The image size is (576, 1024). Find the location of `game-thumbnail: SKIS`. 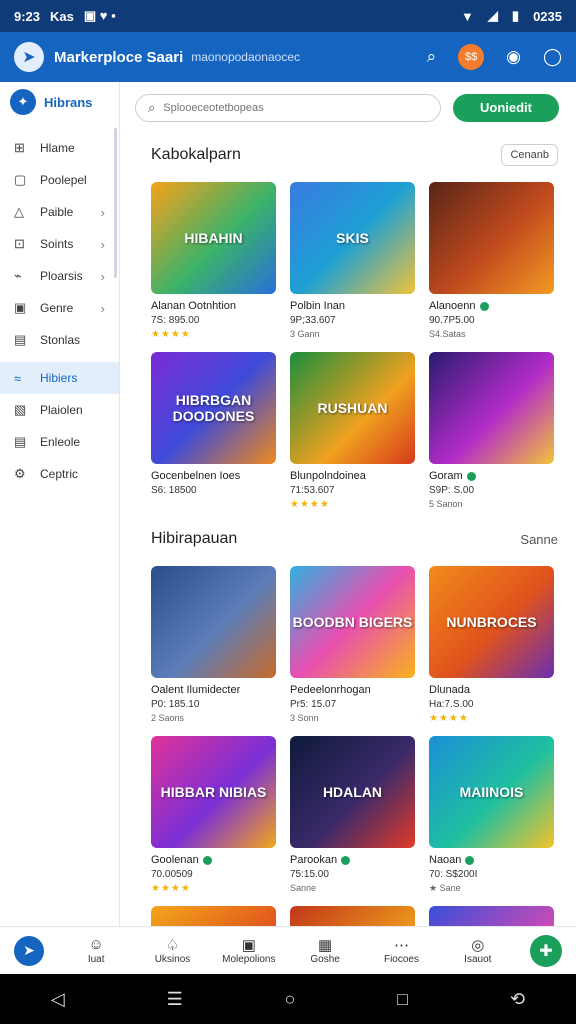

game-thumbnail: SKIS is located at coordinates (352, 238).